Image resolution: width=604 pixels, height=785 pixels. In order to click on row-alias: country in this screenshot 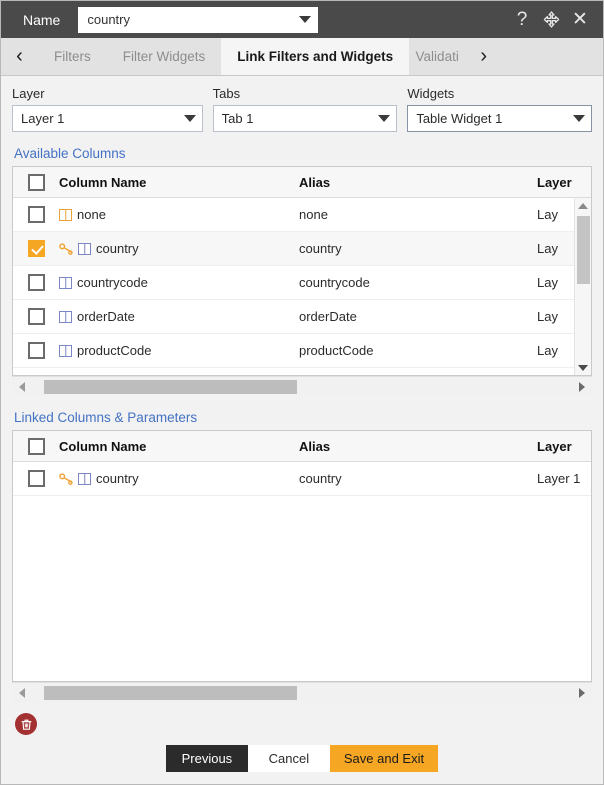, I will do `click(320, 478)`.